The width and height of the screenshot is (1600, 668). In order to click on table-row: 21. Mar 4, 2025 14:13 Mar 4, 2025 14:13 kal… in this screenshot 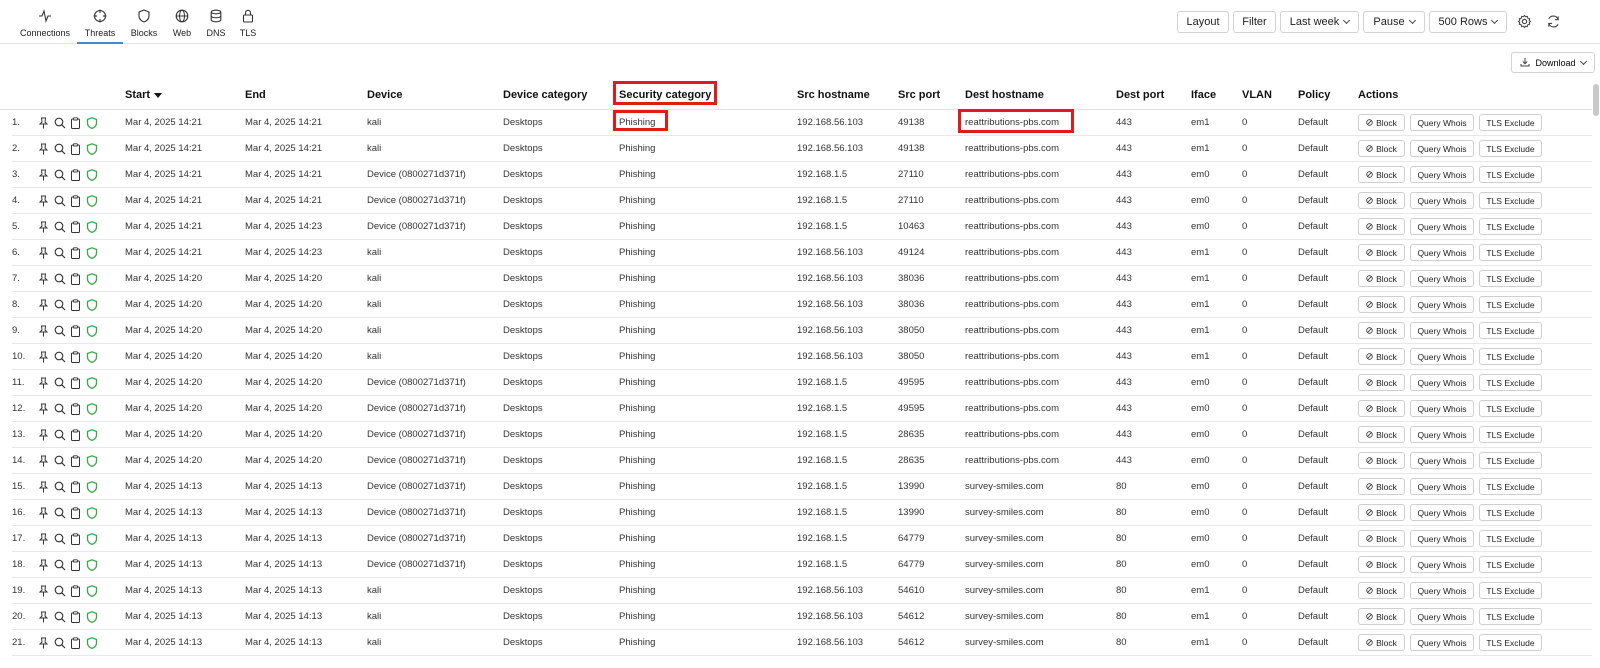, I will do `click(802, 643)`.